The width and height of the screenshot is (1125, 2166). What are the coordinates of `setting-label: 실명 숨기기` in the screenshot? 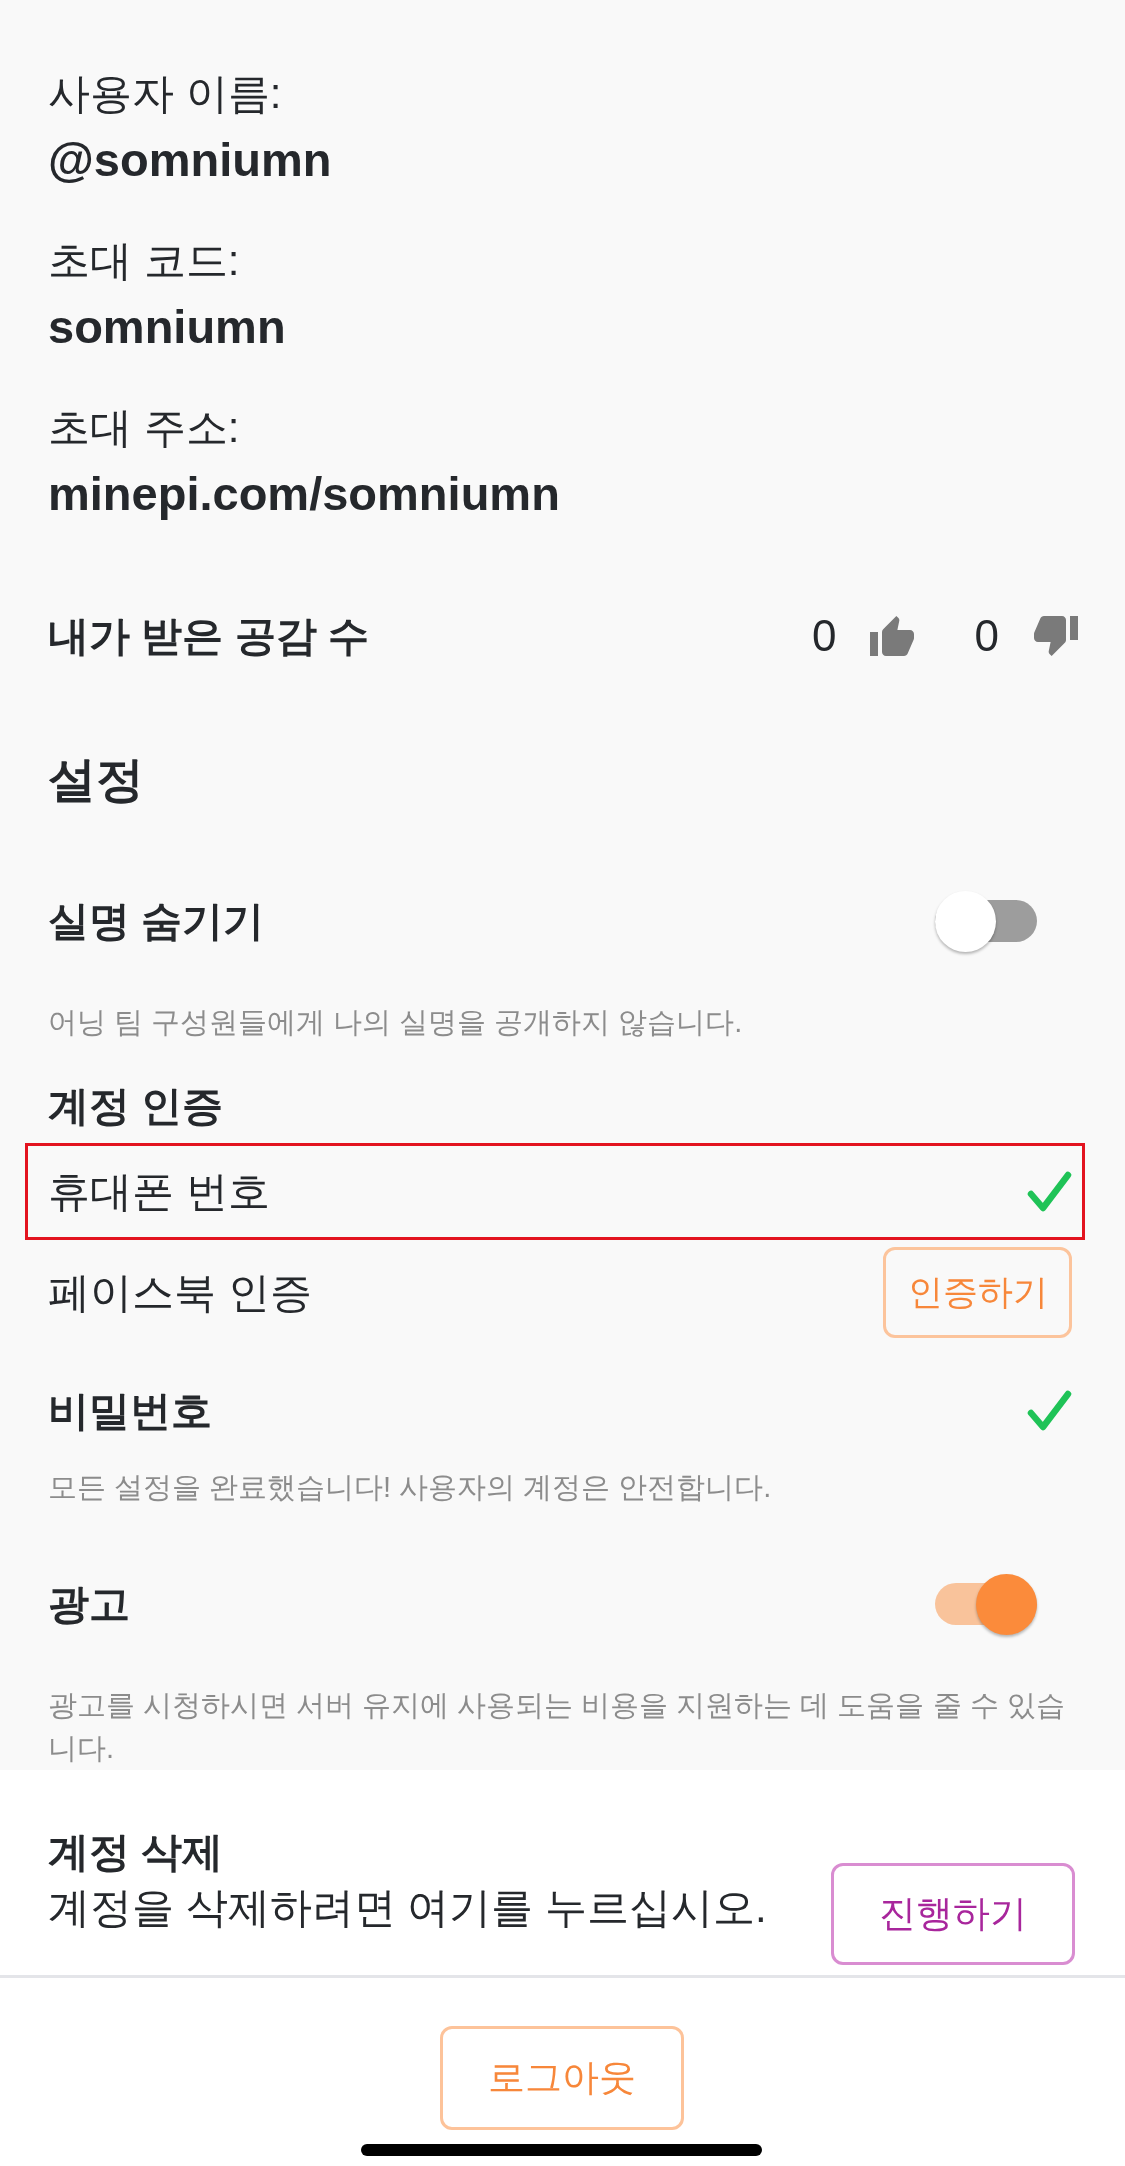 It's located at (156, 920).